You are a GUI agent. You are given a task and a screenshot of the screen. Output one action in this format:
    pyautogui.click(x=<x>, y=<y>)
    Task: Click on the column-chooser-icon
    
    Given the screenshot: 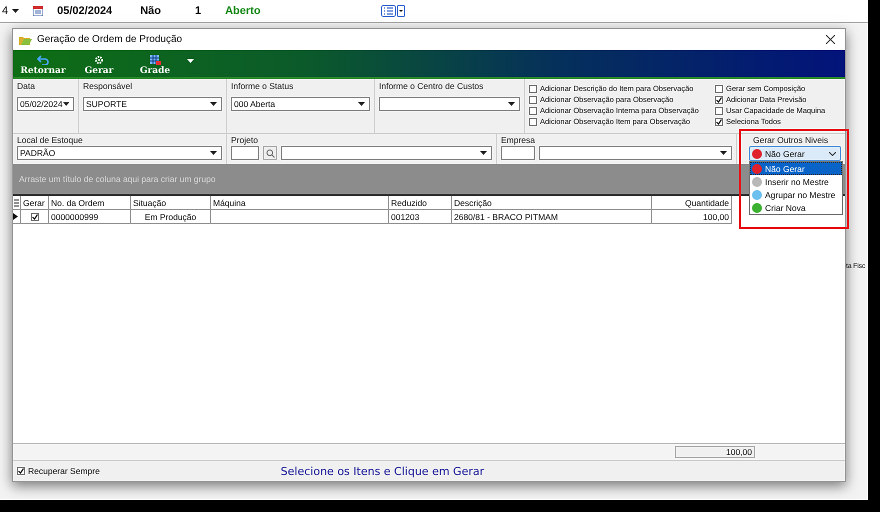 What is the action you would take?
    pyautogui.click(x=16, y=202)
    